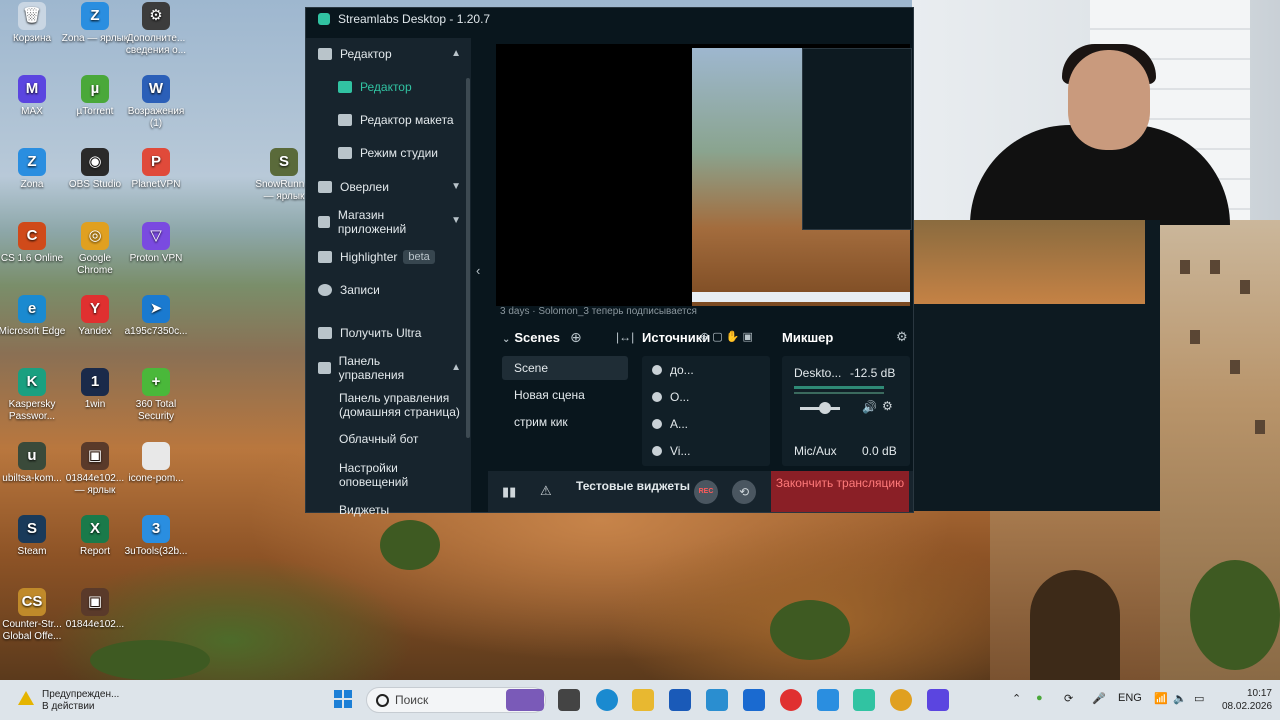 The width and height of the screenshot is (1280, 720). Describe the element at coordinates (525, 700) in the screenshot. I see `search-highlight-icon` at that location.